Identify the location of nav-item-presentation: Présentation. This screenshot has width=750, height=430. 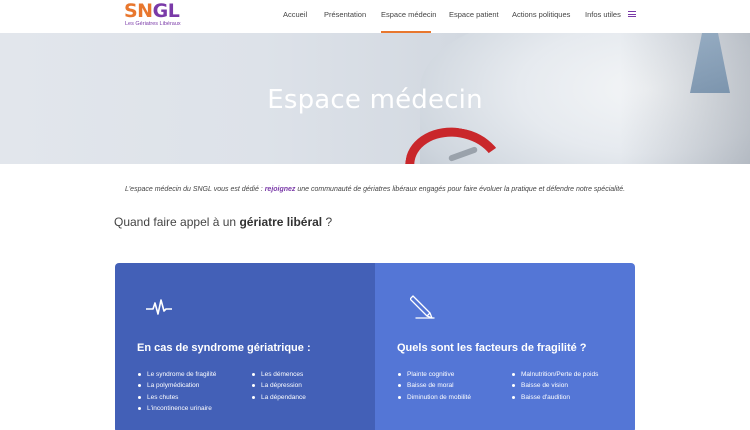
(345, 14).